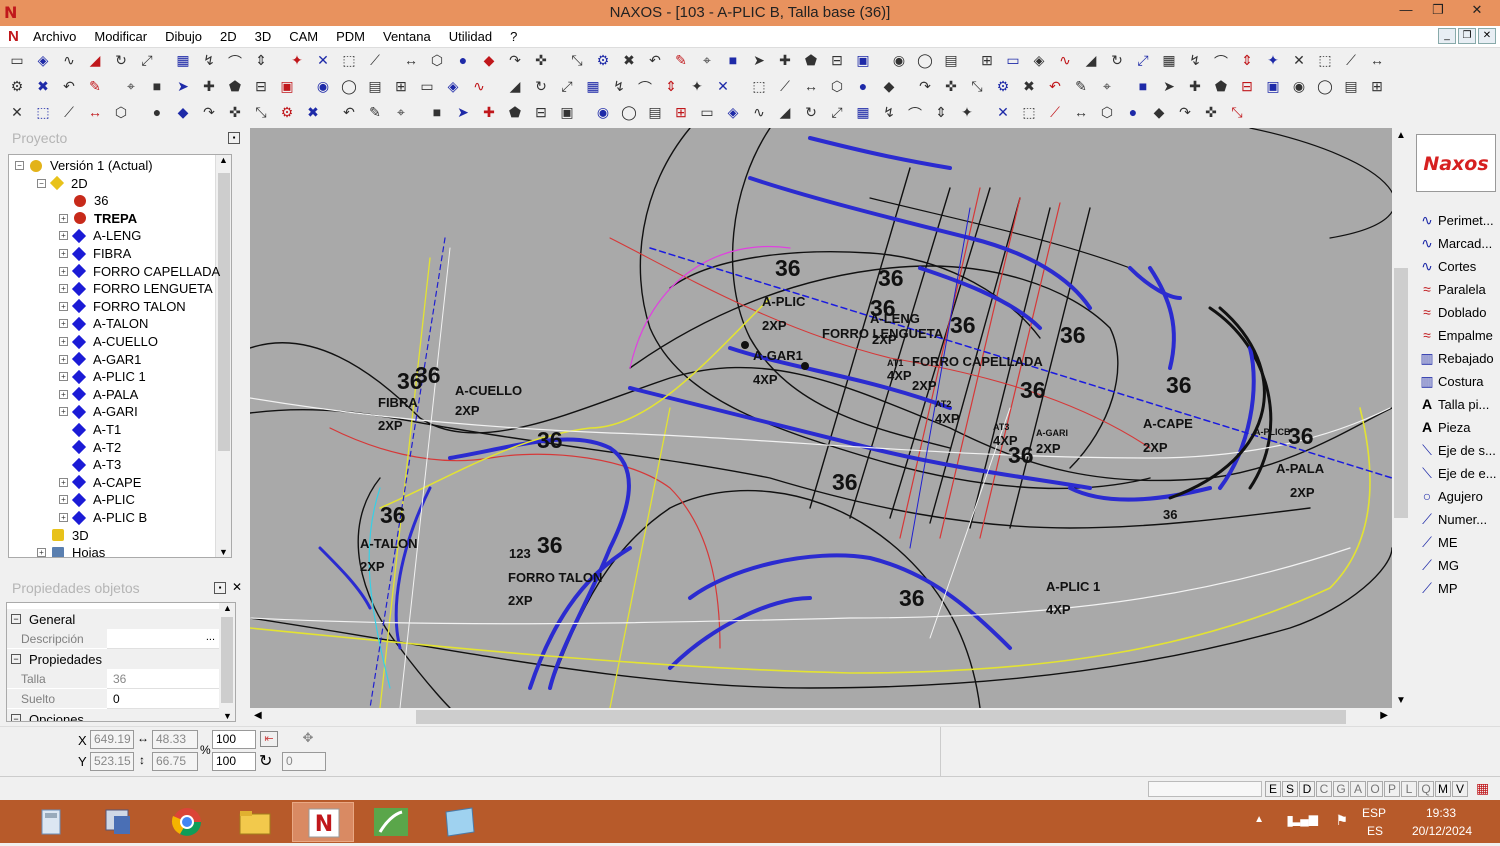  What do you see at coordinates (220, 588) in the screenshot?
I see `panel-pin-button: ▪` at bounding box center [220, 588].